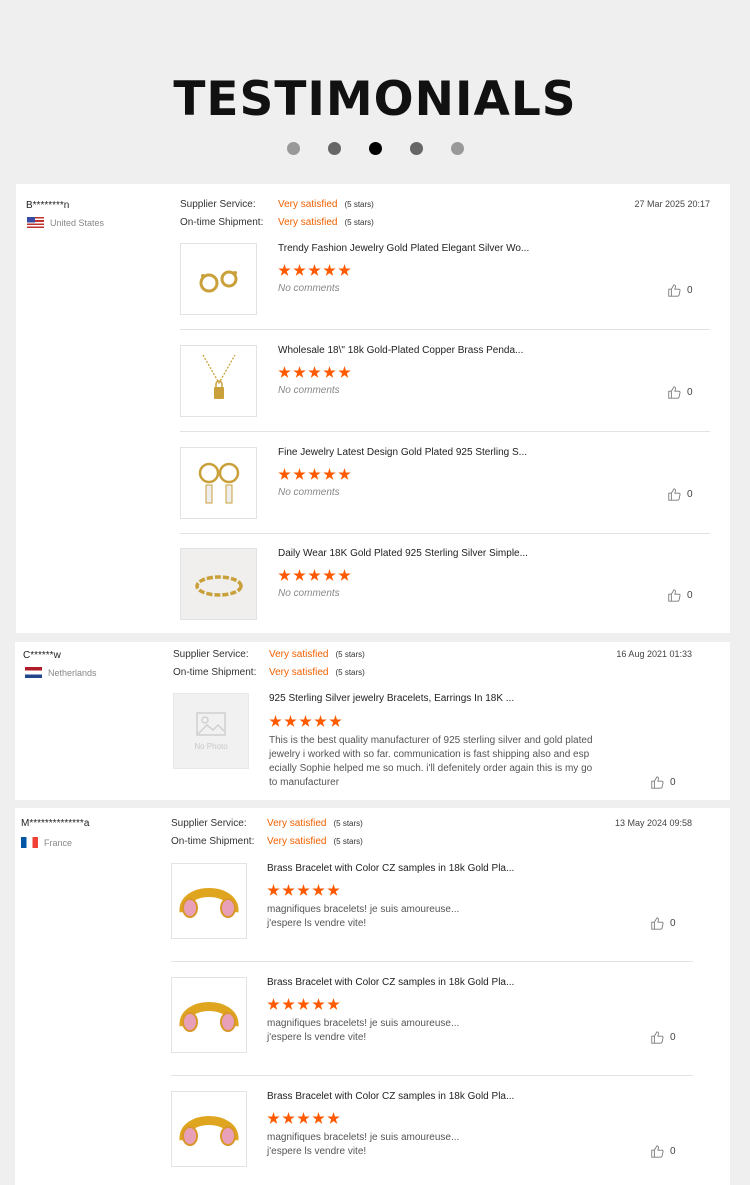  I want to click on comment-line: to manufacturer, so click(304, 782).